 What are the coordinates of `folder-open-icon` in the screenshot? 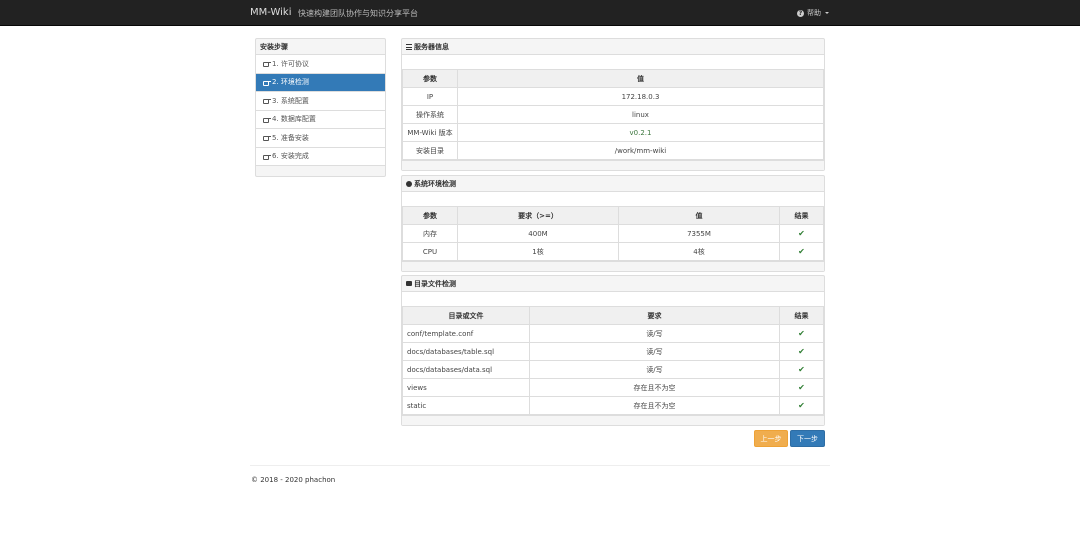 It's located at (409, 283).